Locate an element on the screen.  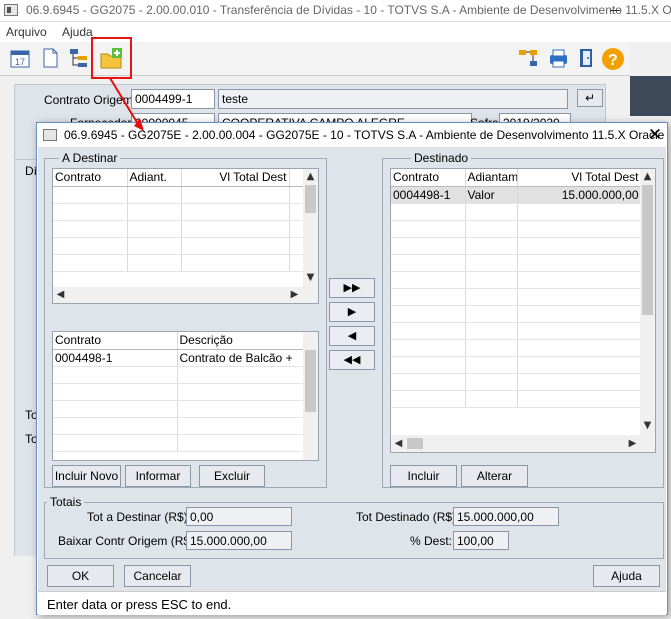
tot-destinado-value: 15.000.000,00 is located at coordinates (506, 516).